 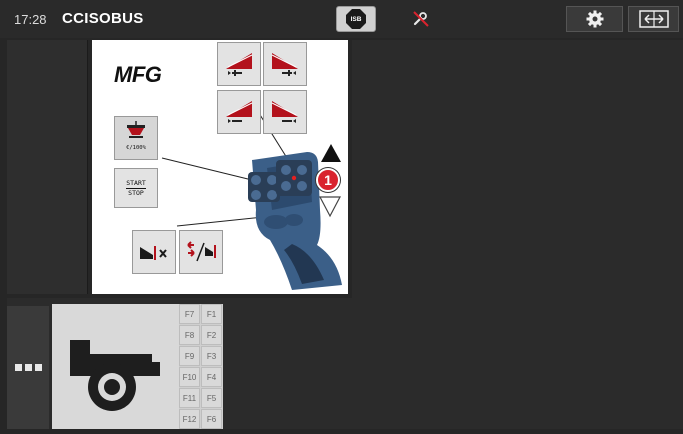 What do you see at coordinates (189, 398) in the screenshot?
I see `function-key-f11: F11` at bounding box center [189, 398].